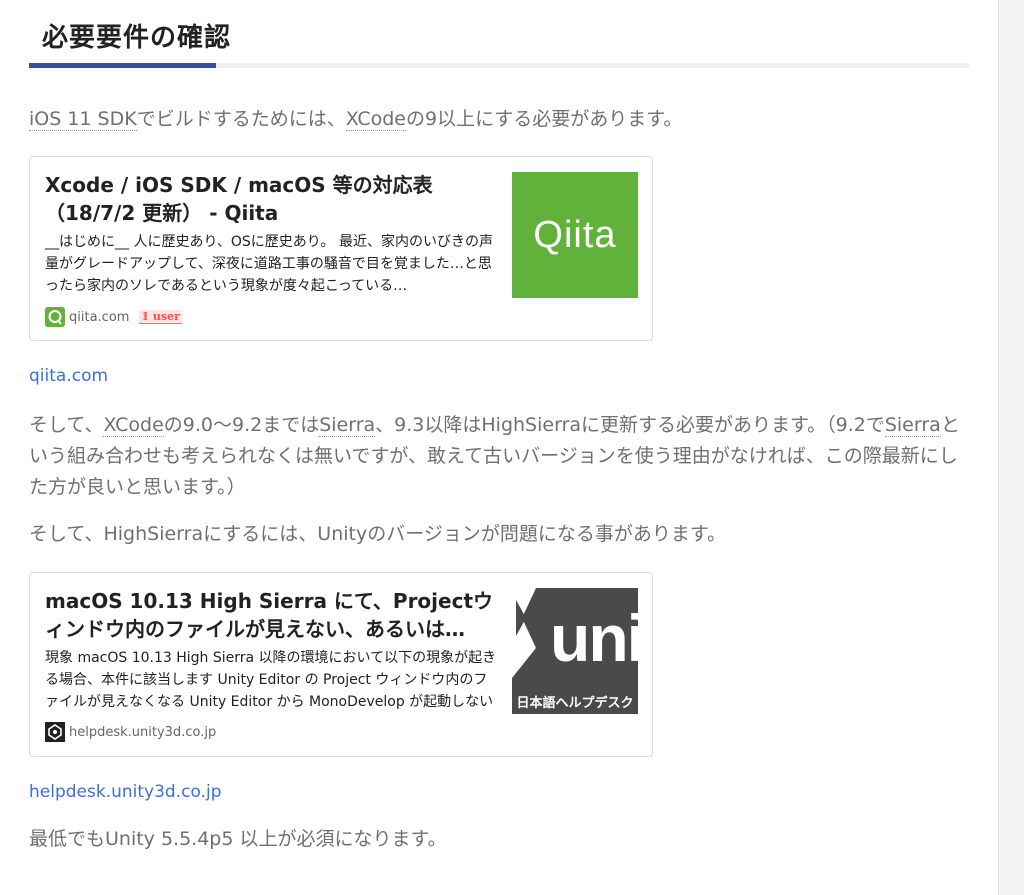 Image resolution: width=1024 pixels, height=895 pixels. What do you see at coordinates (55, 317) in the screenshot?
I see `qiita-favicon-icon` at bounding box center [55, 317].